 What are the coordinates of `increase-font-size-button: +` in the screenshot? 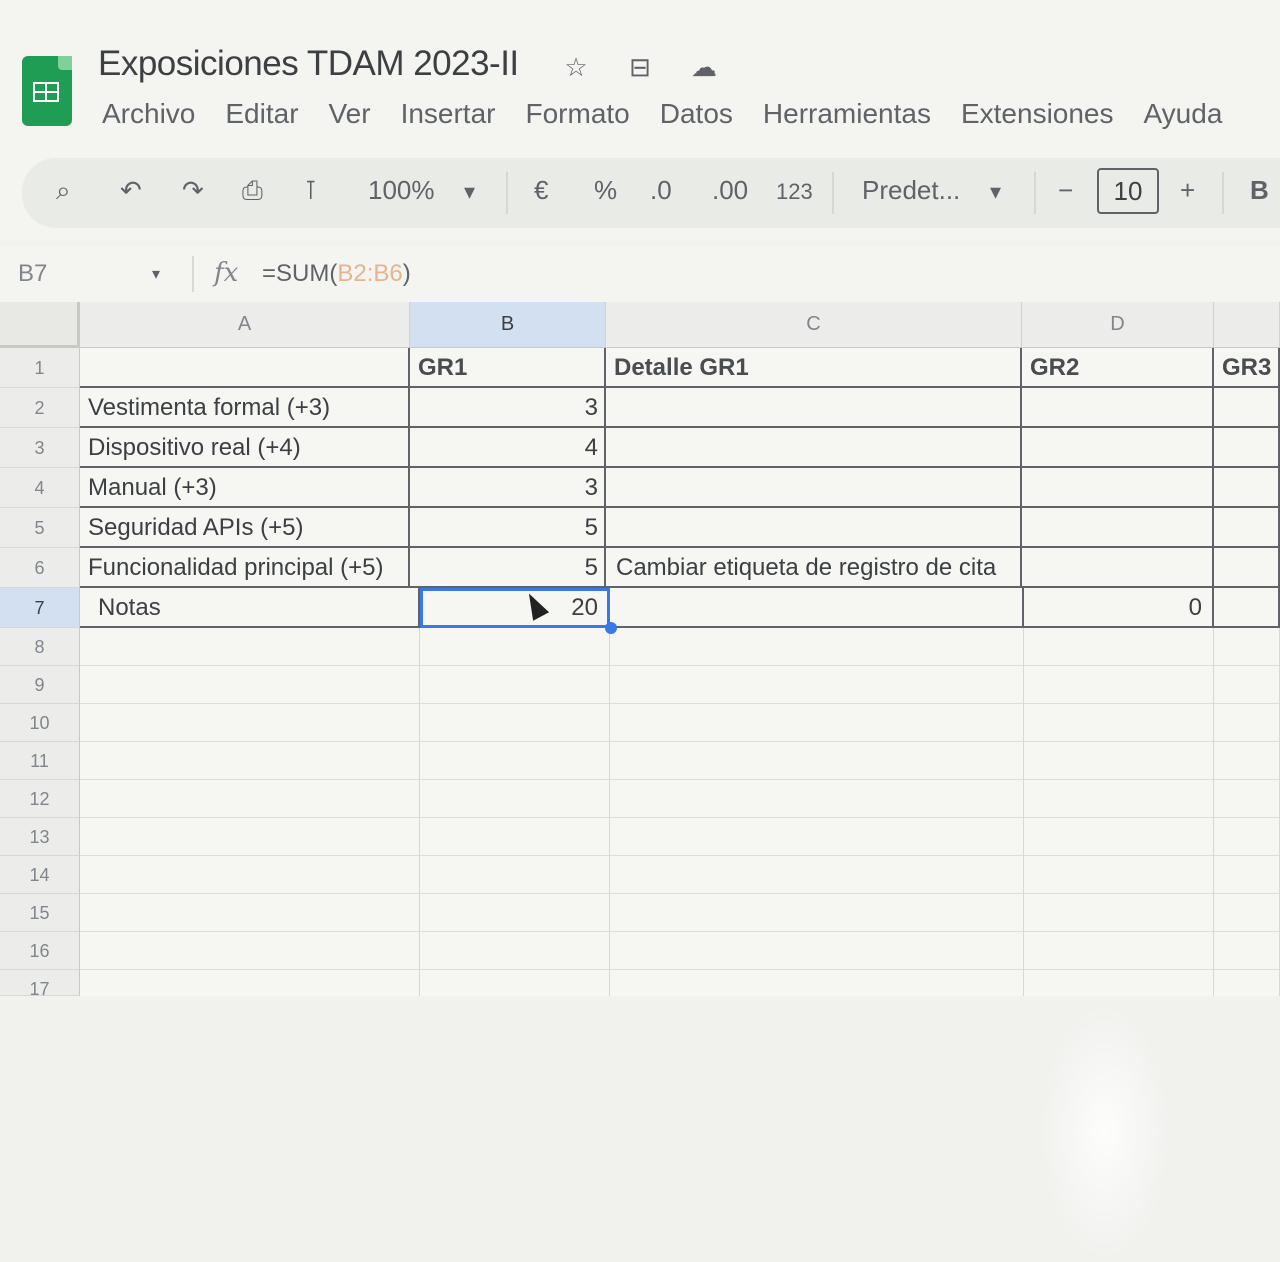 It's located at (1187, 190).